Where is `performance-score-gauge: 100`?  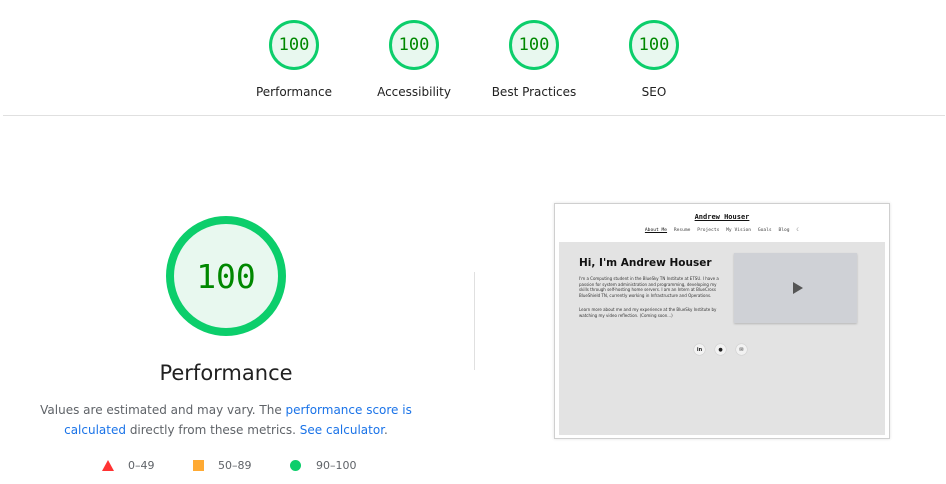 performance-score-gauge: 100 is located at coordinates (226, 276).